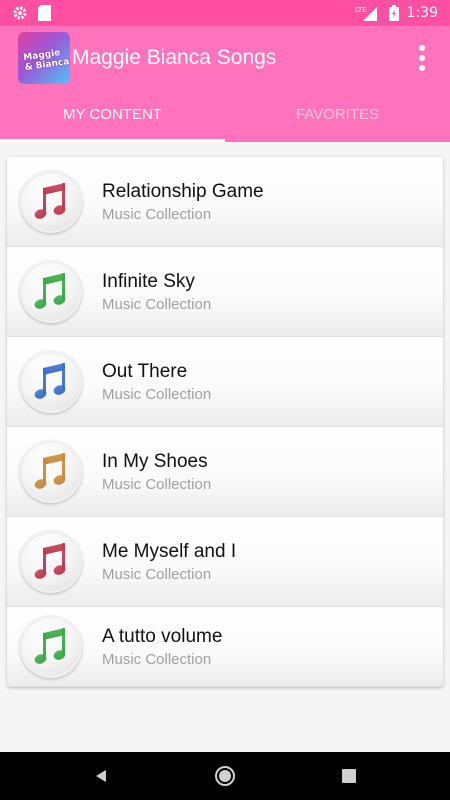 The image size is (450, 800). Describe the element at coordinates (225, 292) in the screenshot. I see `song-row-infinite-sky: Infinite Sky Music Collection` at that location.